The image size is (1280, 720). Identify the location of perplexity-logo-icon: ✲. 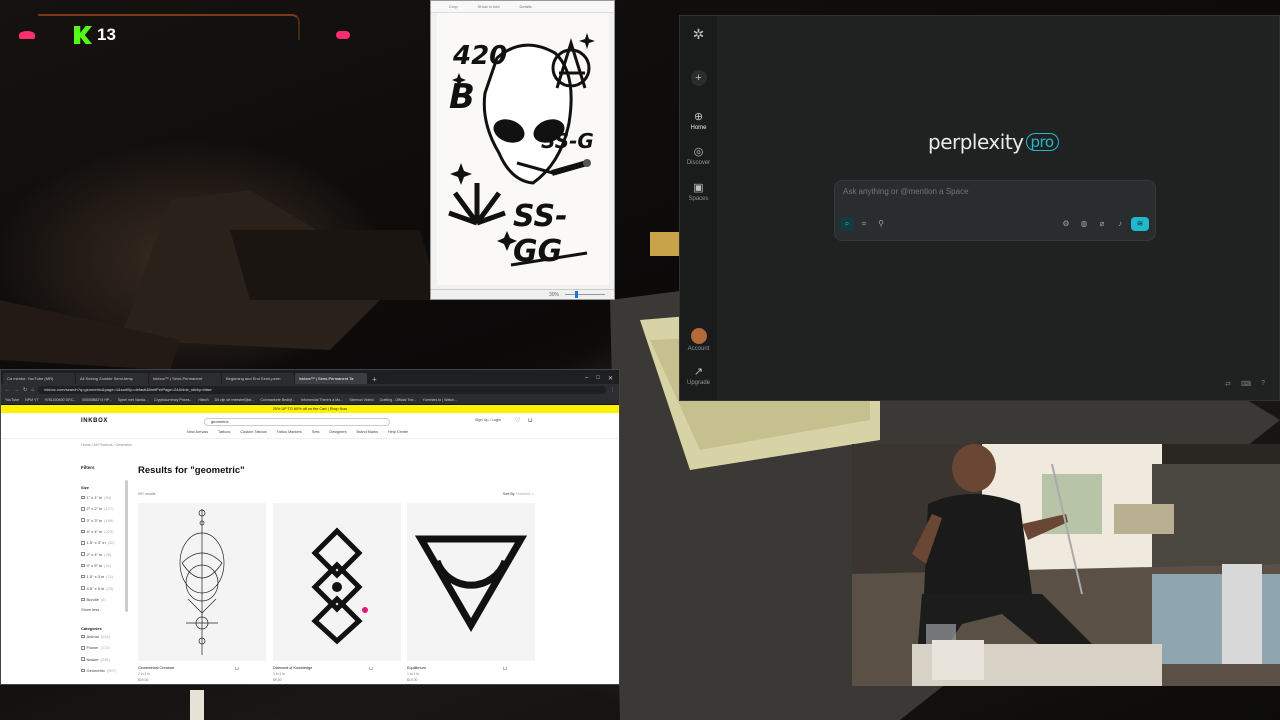
(698, 34).